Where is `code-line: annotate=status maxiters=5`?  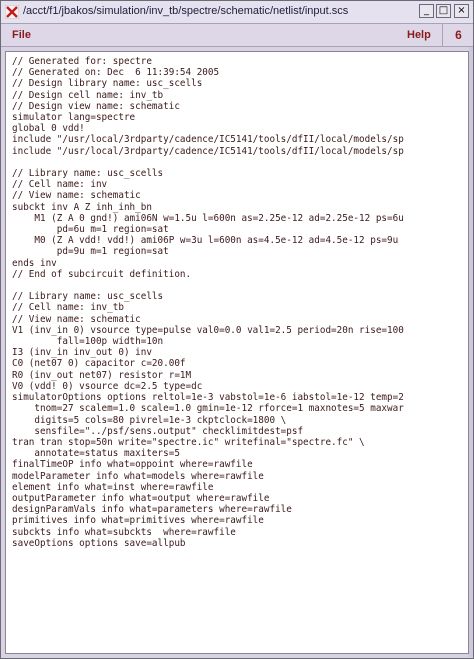 code-line: annotate=status maxiters=5 is located at coordinates (96, 454).